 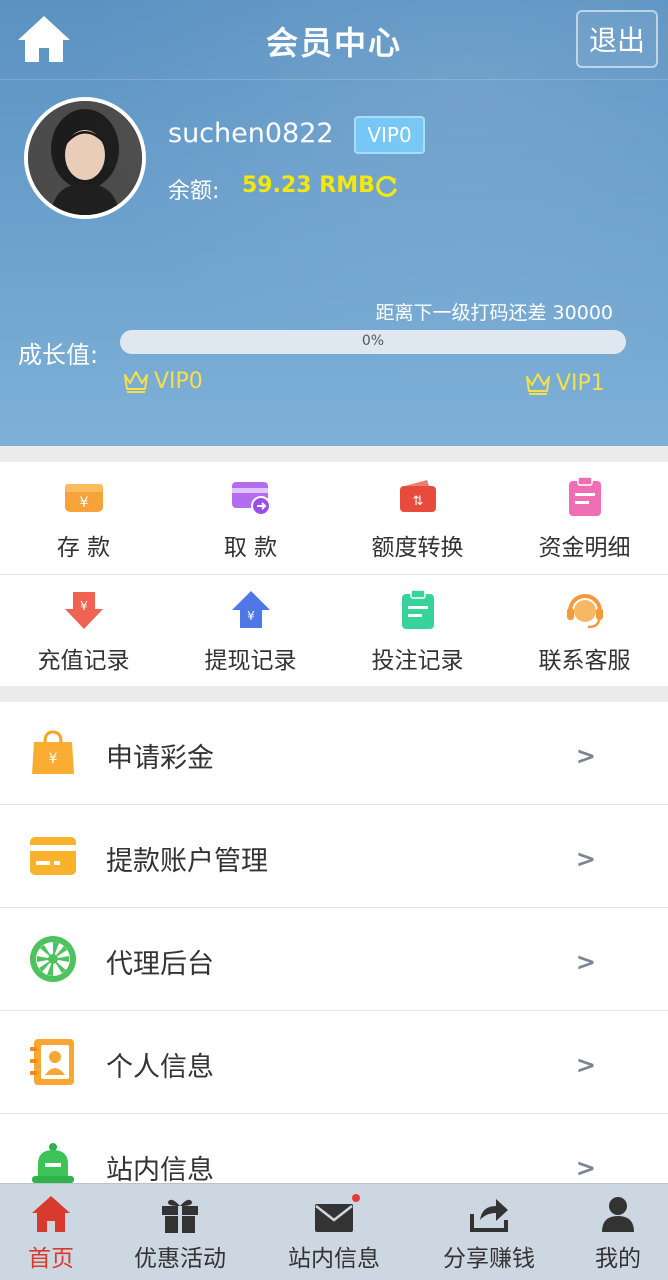 I want to click on nav-label: 我的, so click(x=618, y=1259).